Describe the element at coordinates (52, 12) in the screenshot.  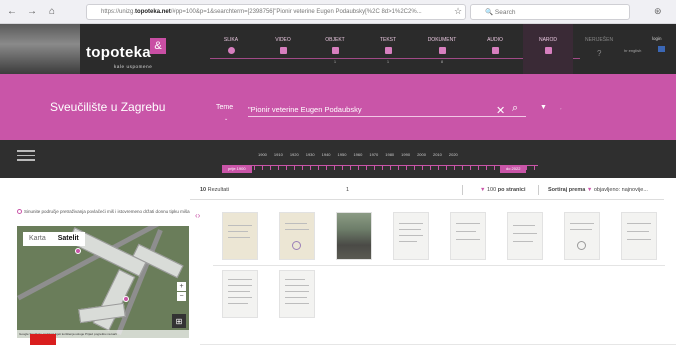
I see `home-icon: ⌂` at that location.